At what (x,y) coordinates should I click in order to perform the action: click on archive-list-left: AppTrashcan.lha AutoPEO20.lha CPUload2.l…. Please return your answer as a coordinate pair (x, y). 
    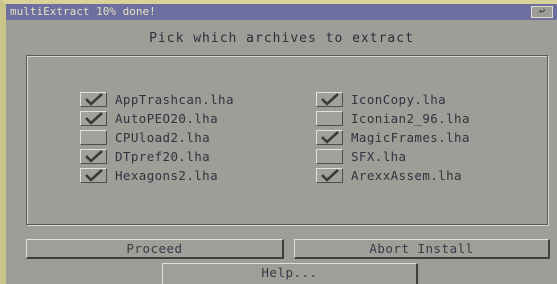
    Looking at the image, I should click on (157, 137).